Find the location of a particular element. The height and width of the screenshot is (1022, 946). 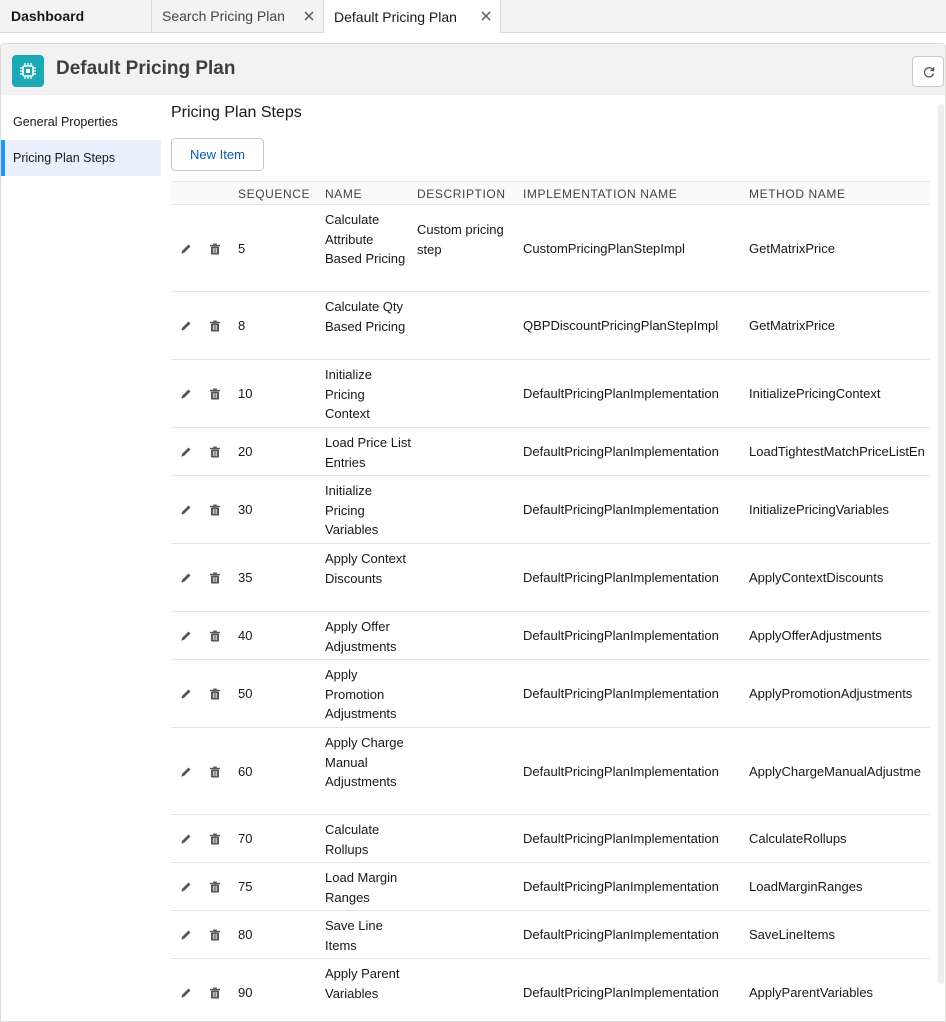

column-header-implementation-name: IMPLEMENTATION NAME is located at coordinates (600, 194).